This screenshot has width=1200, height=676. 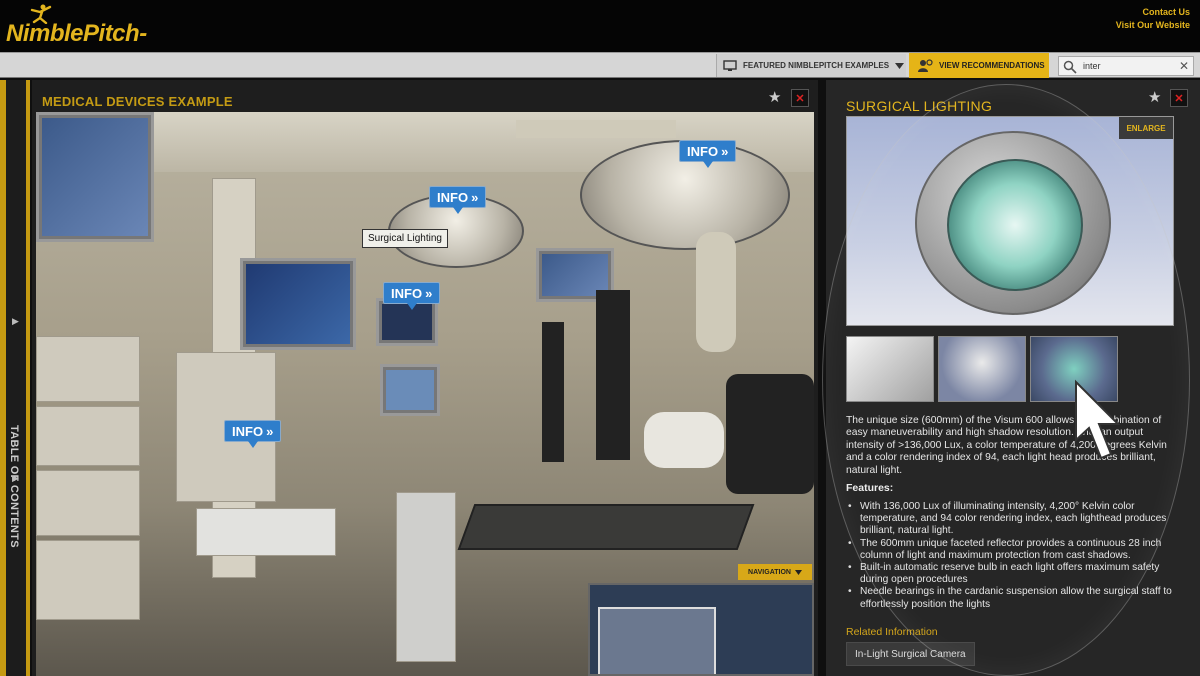 I want to click on featured-examples-dropdown: FEATURED NIMBLEPITCH EXAMPLES, so click(x=811, y=65).